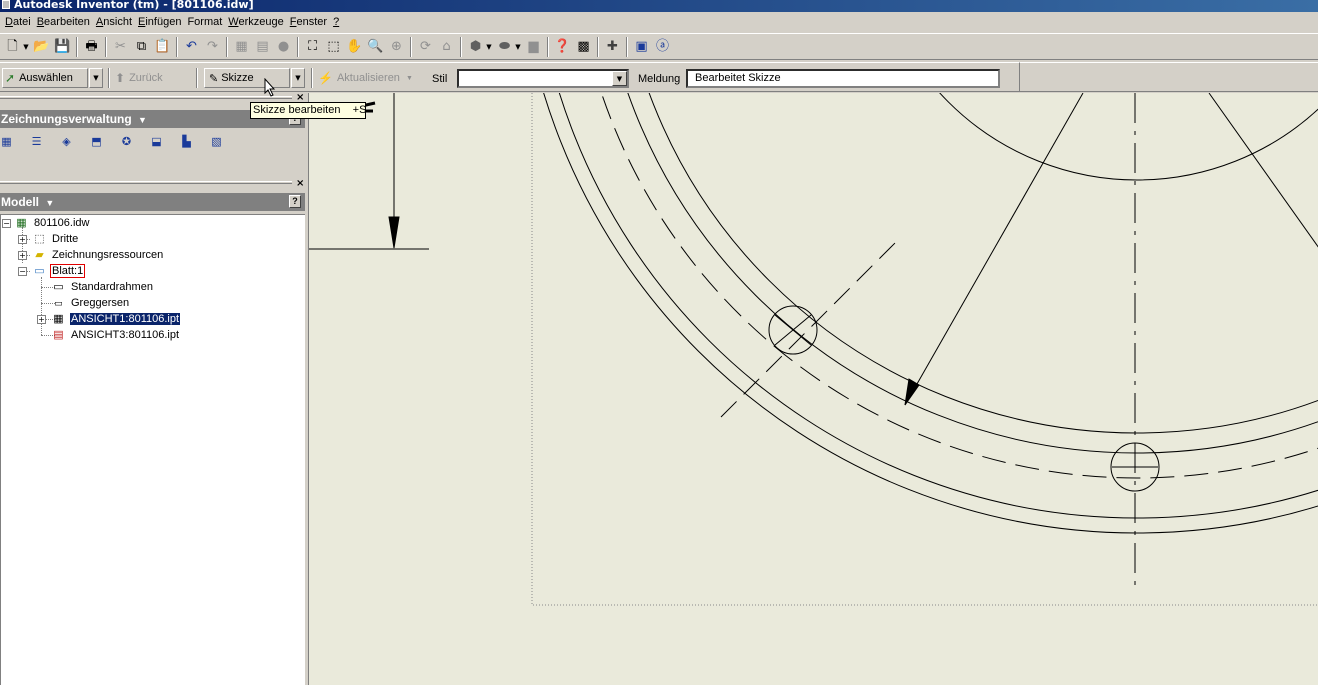 The image size is (1318, 685). I want to click on sketch-dropdown-button: ▼, so click(298, 78).